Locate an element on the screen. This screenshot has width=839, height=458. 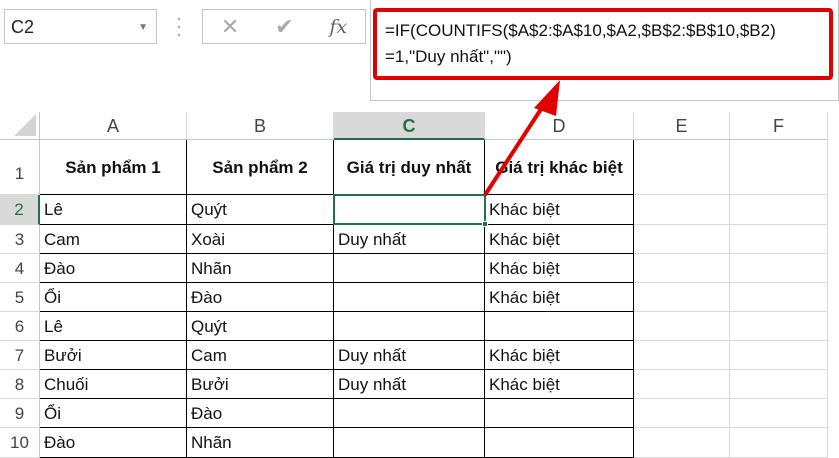
annotation-arrow is located at coordinates (521, 138).